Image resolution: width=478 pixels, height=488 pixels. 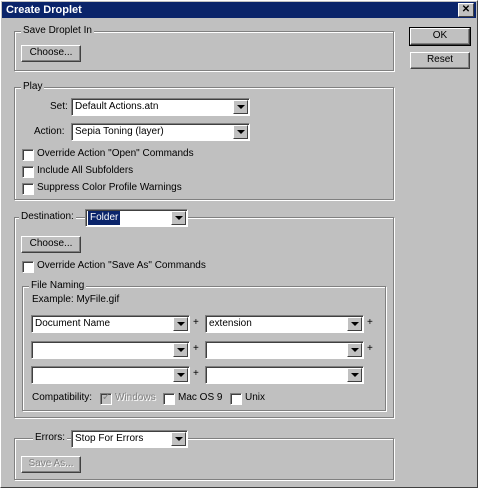 What do you see at coordinates (49, 131) in the screenshot?
I see `action-label: Action:` at bounding box center [49, 131].